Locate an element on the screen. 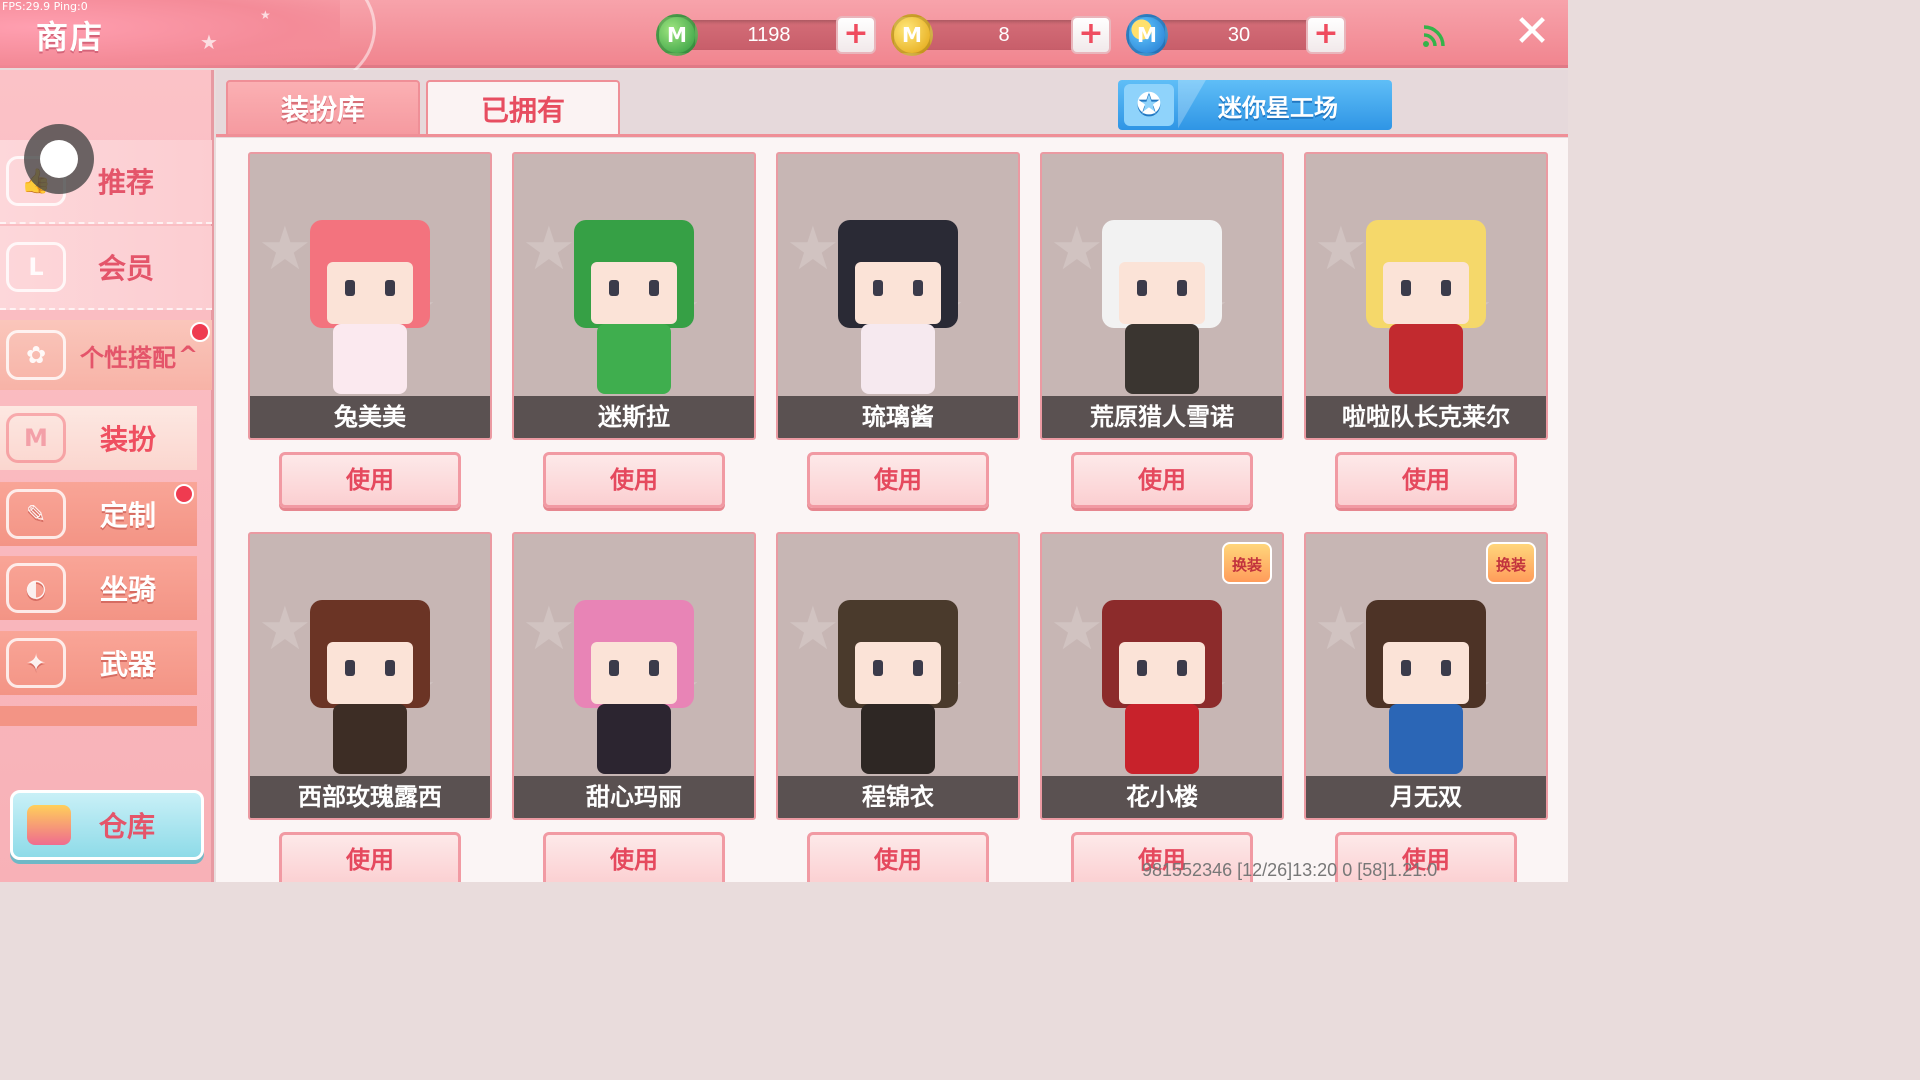  star-decoration-icon: ★ is located at coordinates (265, 15).